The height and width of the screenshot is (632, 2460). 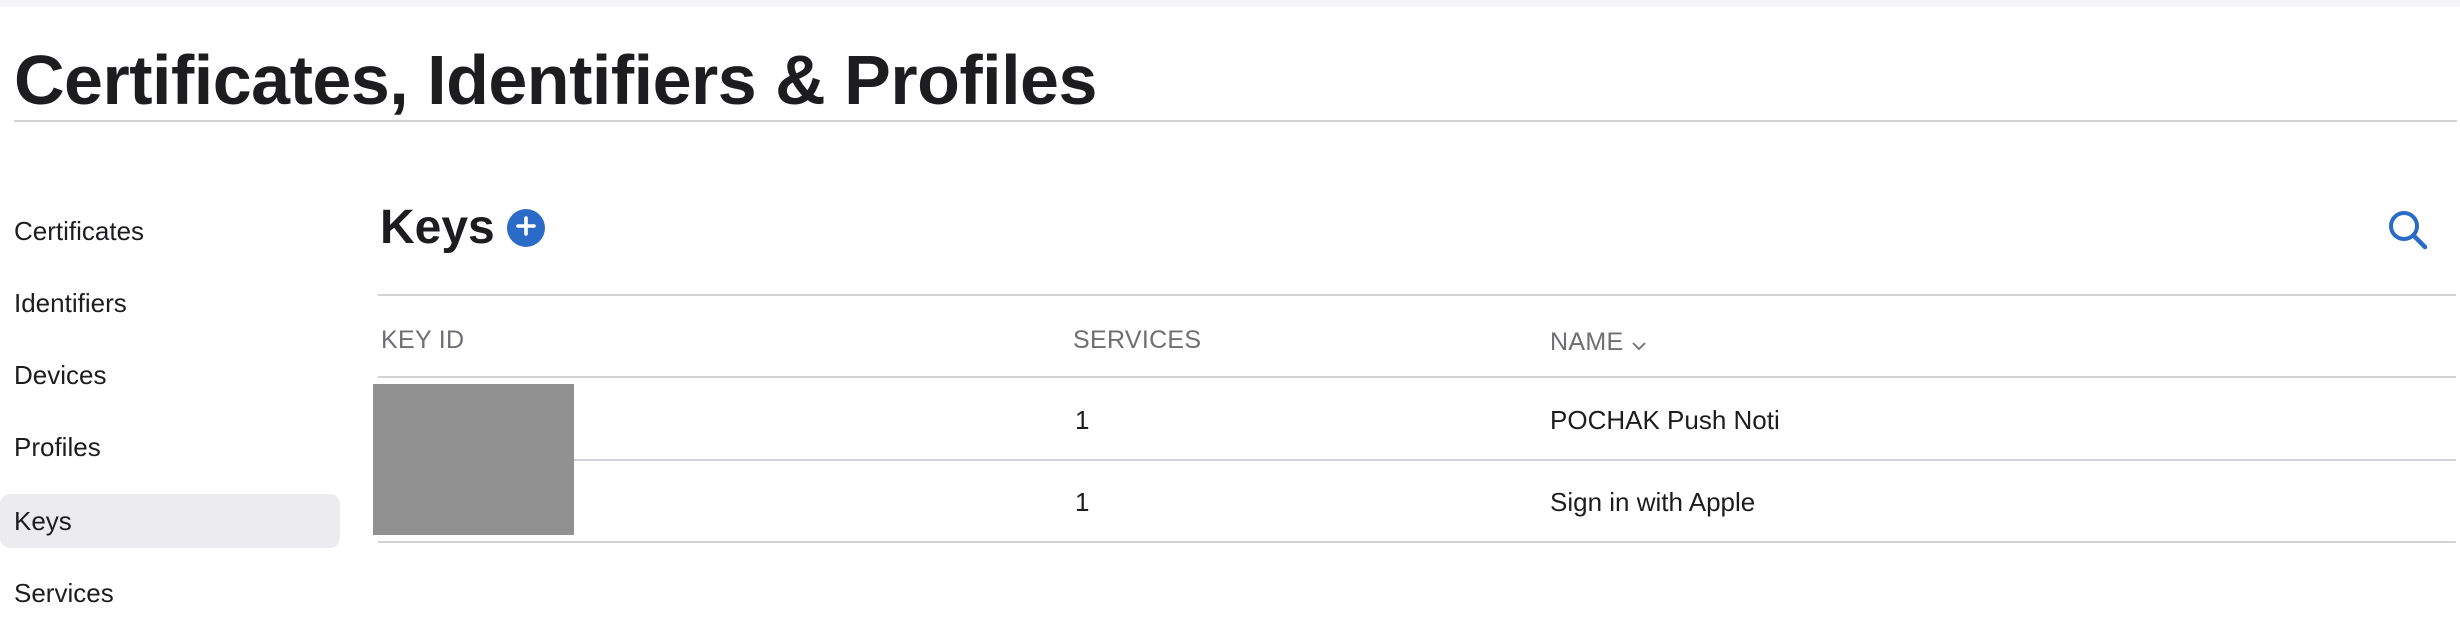 What do you see at coordinates (170, 231) in the screenshot?
I see `sidebar-item-certificates: Certificates` at bounding box center [170, 231].